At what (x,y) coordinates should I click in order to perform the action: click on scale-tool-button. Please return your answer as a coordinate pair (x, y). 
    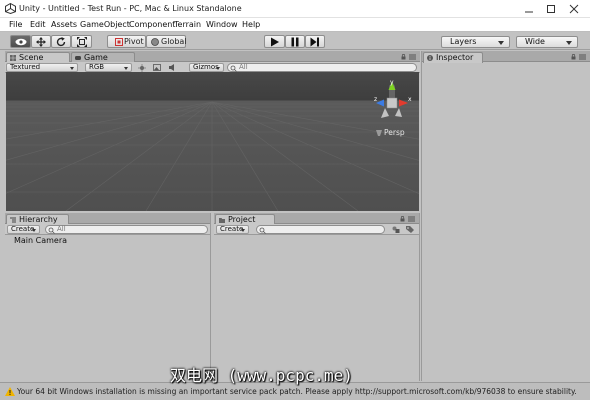
    Looking at the image, I should click on (81, 41).